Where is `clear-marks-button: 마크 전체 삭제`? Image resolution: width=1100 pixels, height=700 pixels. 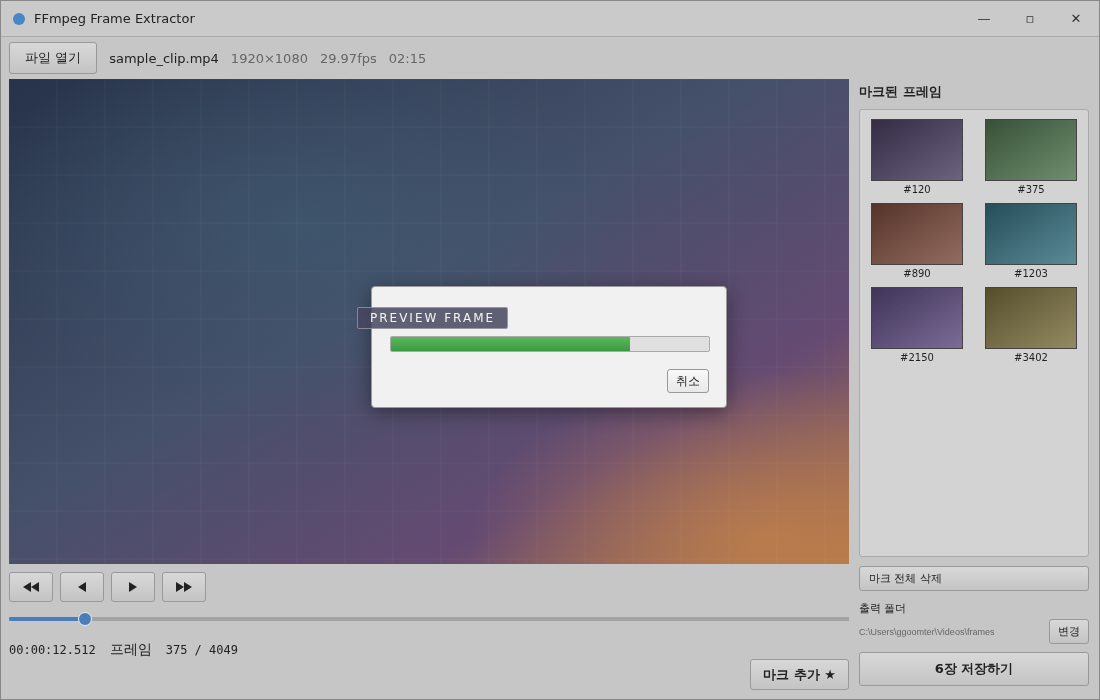 clear-marks-button: 마크 전체 삭제 is located at coordinates (974, 578).